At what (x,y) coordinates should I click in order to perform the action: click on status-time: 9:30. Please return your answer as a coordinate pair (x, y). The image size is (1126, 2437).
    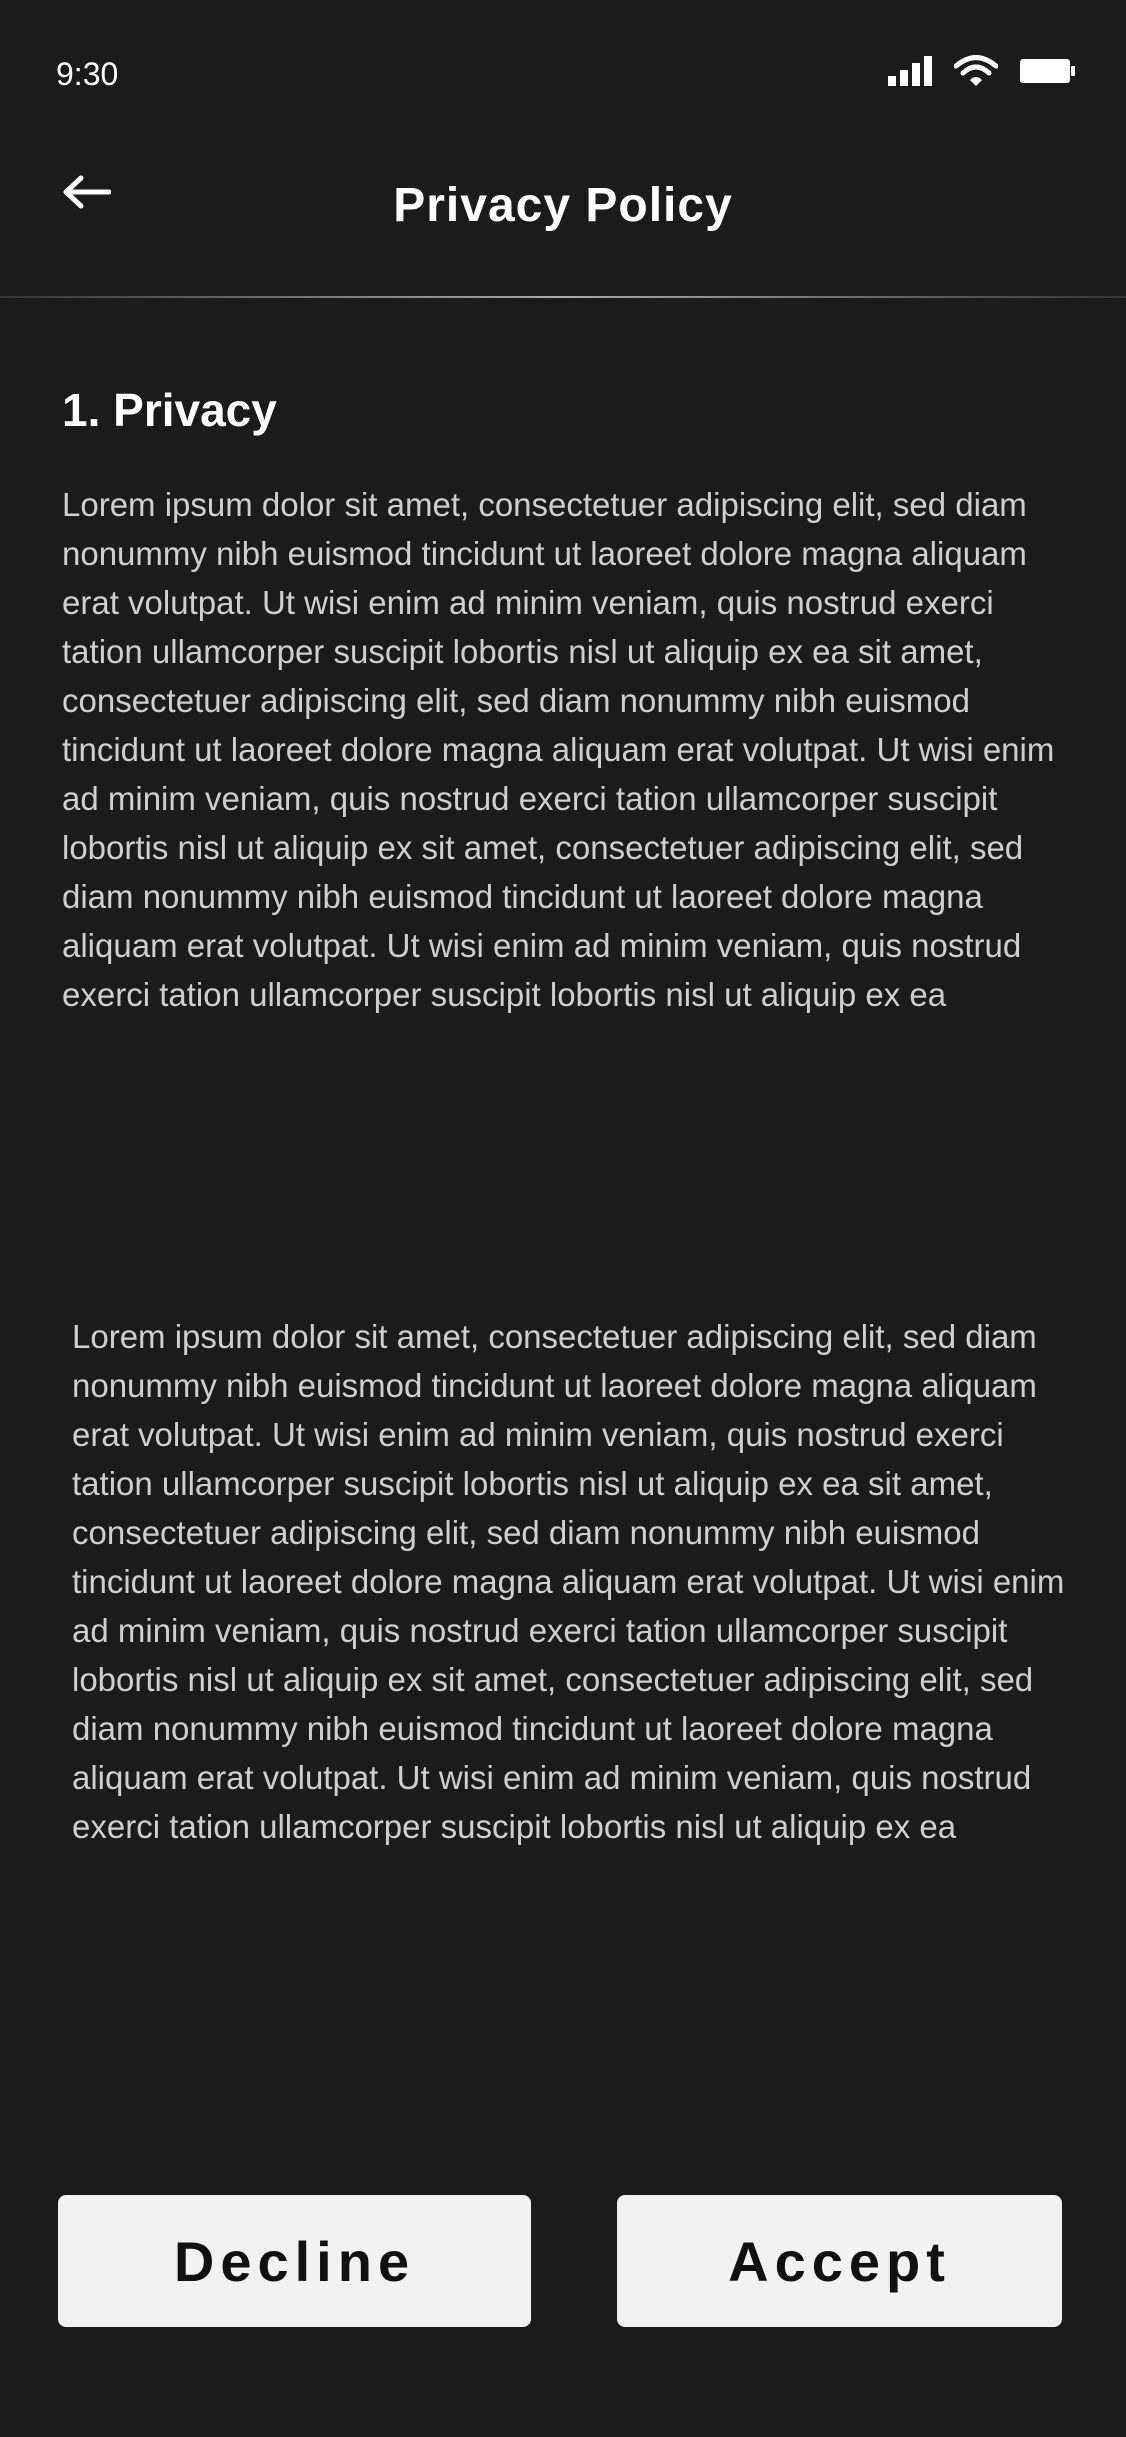
    Looking at the image, I should click on (87, 74).